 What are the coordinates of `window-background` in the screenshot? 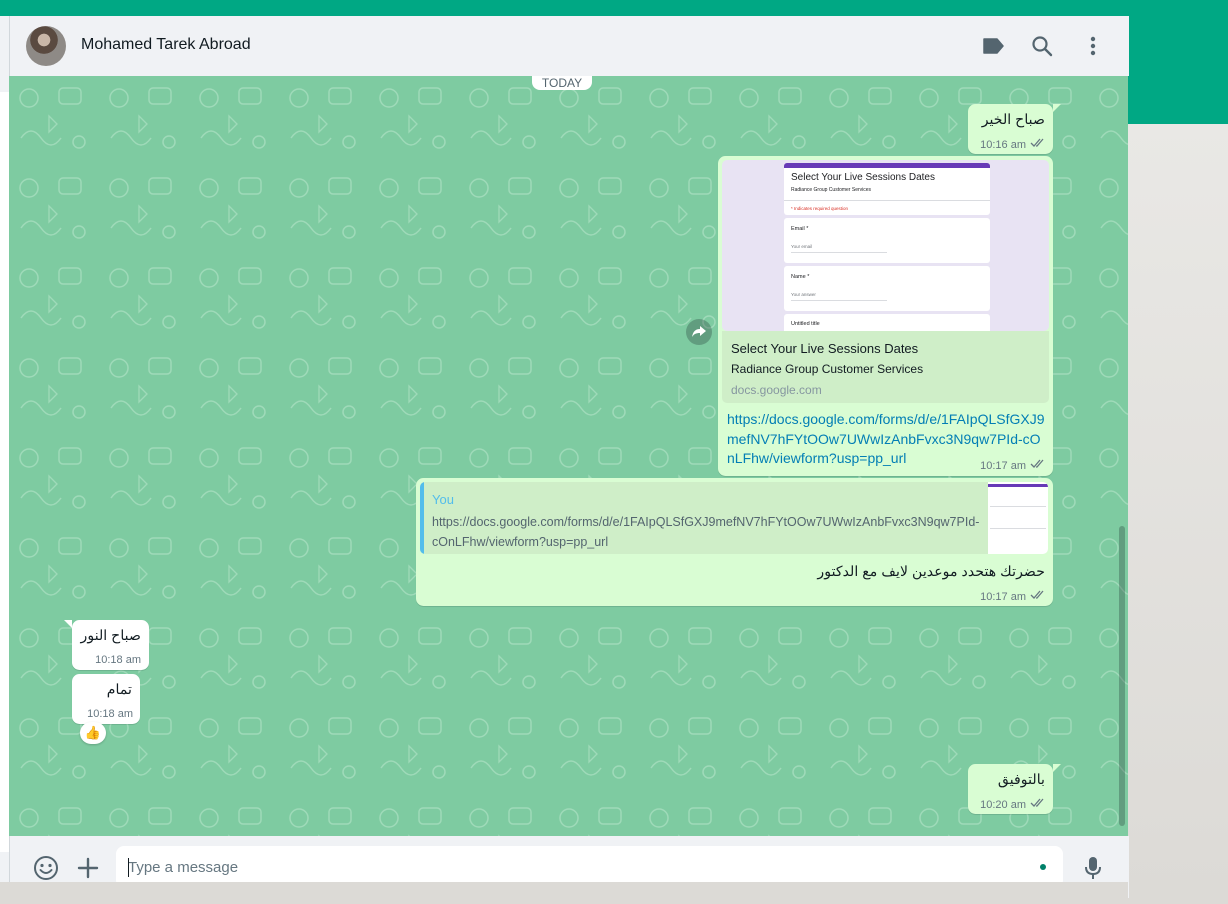 It's located at (1178, 514).